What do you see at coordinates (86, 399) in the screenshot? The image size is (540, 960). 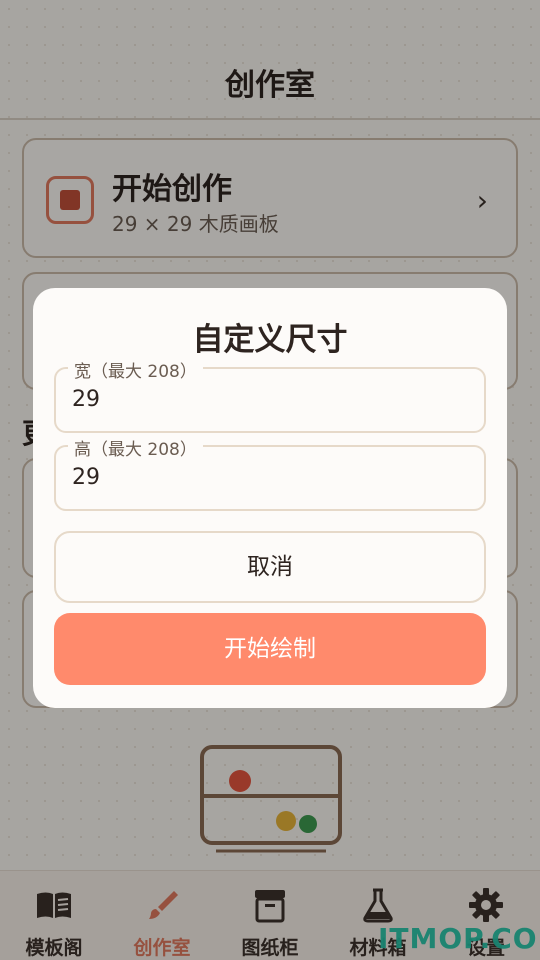 I see `width-input: 29` at bounding box center [86, 399].